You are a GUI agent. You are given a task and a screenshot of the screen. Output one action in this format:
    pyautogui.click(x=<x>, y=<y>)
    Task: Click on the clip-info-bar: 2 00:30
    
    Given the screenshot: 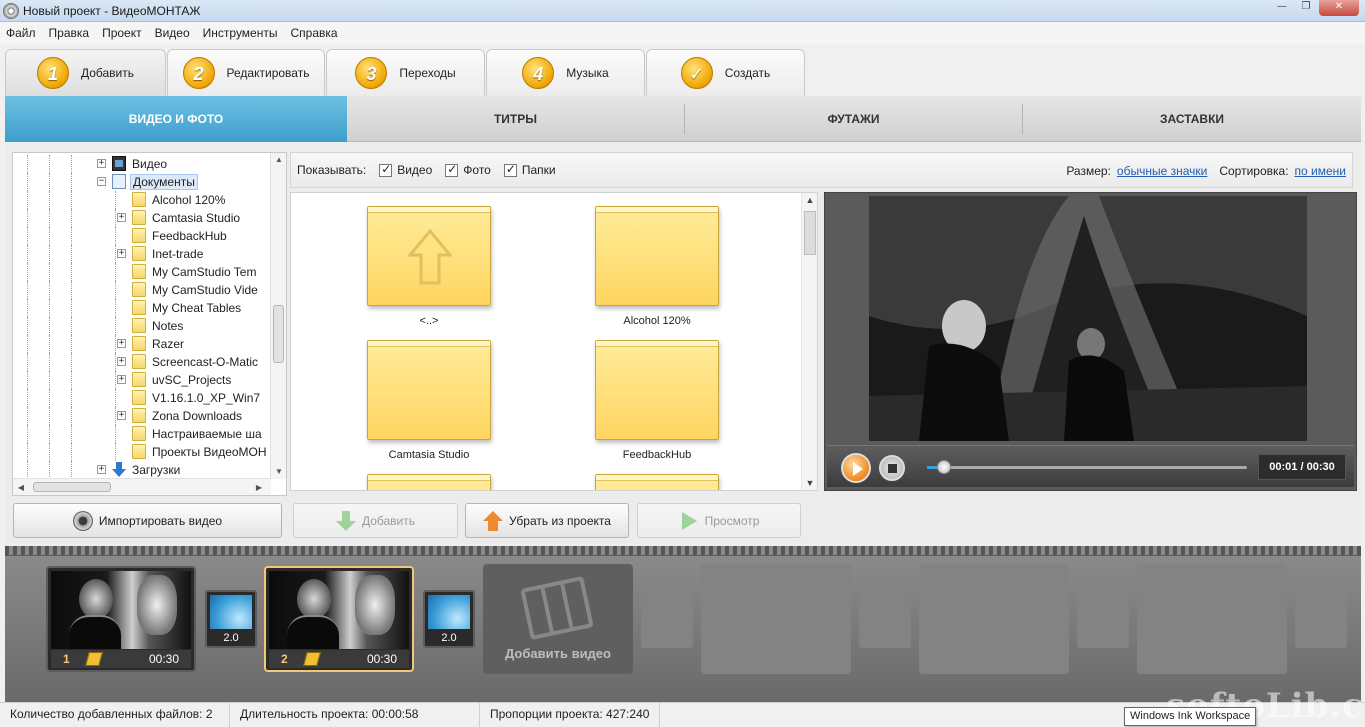 What is the action you would take?
    pyautogui.click(x=339, y=659)
    